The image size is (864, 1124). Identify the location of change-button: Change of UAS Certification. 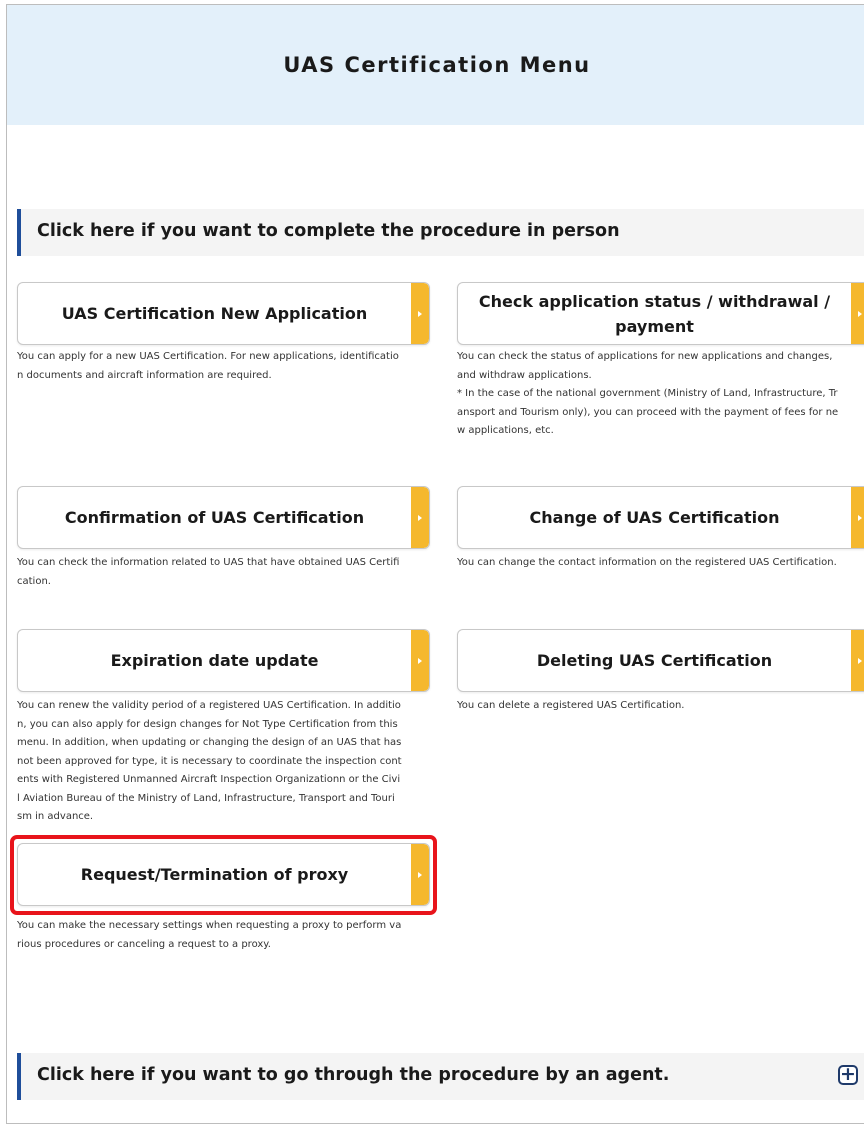
(660, 517).